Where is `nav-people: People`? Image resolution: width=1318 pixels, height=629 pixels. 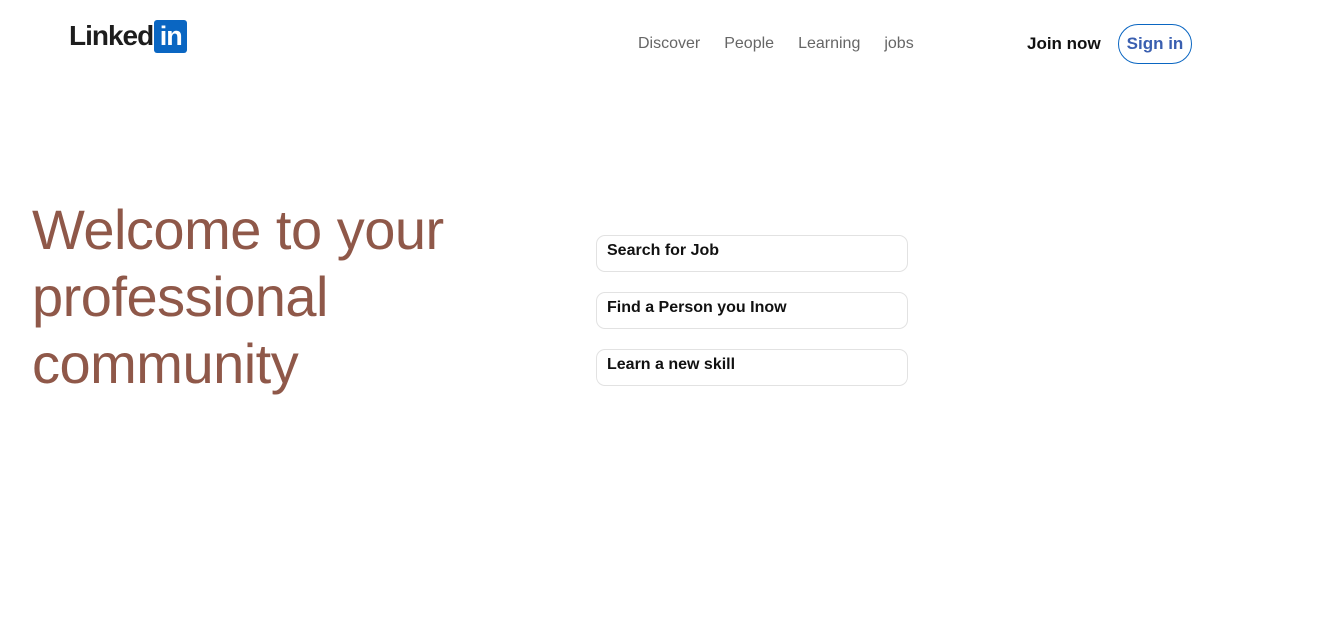 nav-people: People is located at coordinates (749, 44).